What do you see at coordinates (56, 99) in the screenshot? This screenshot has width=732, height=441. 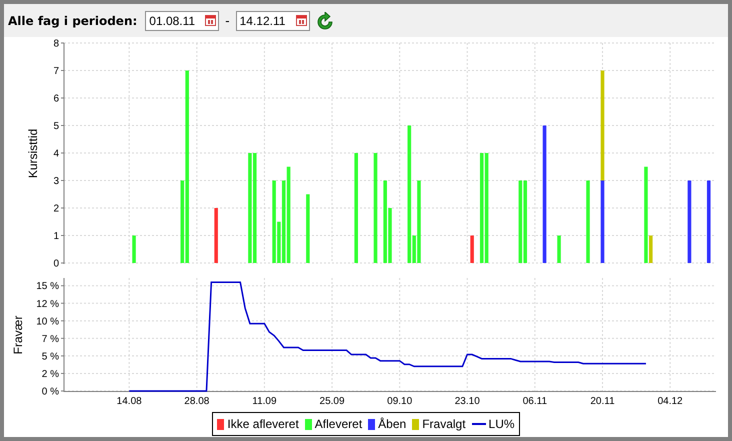 I see `axis-label: 6` at bounding box center [56, 99].